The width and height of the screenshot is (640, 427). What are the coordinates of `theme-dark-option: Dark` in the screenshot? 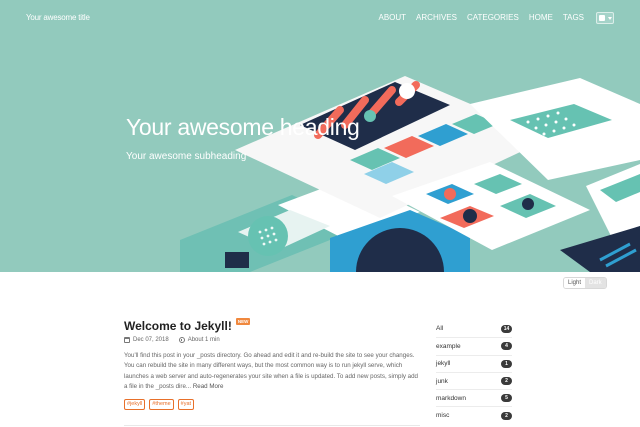 It's located at (595, 283).